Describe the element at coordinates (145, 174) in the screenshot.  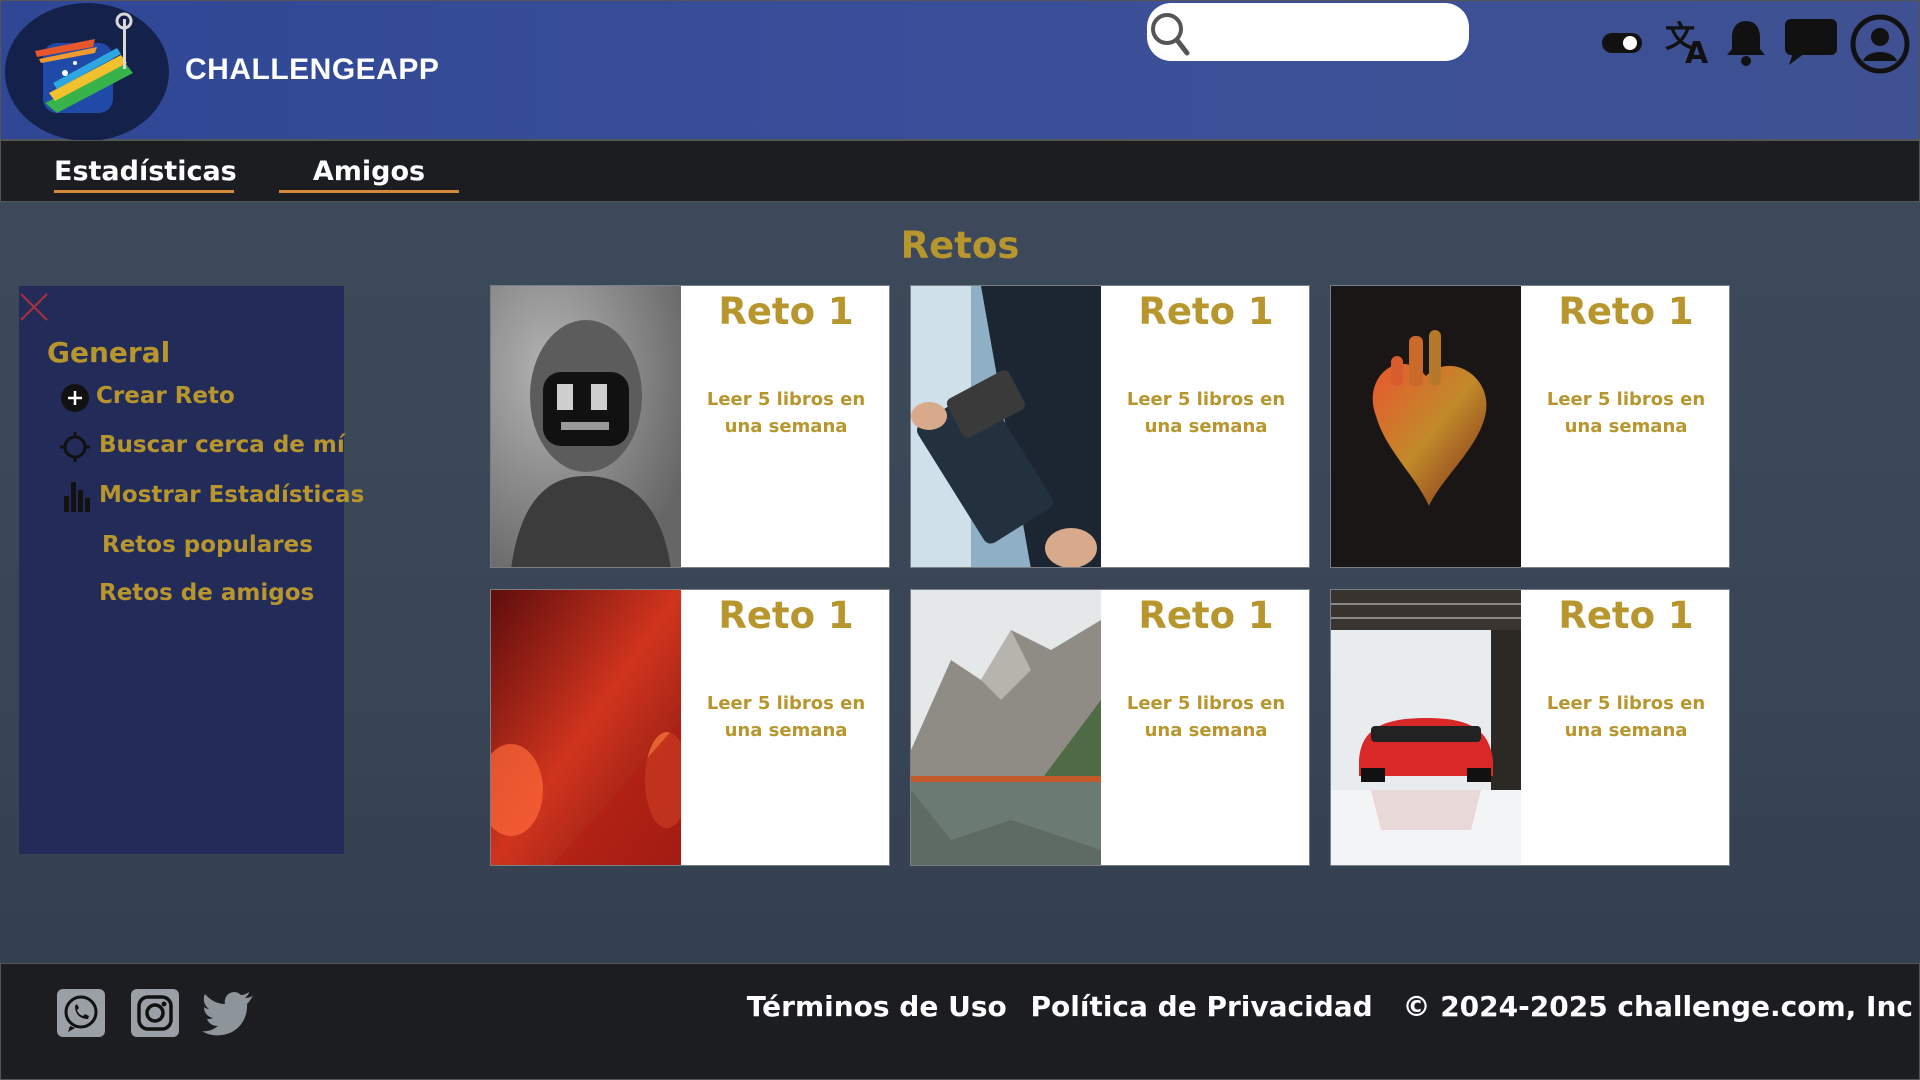
I see `nav-item-estadisticas: Estadísticas` at that location.